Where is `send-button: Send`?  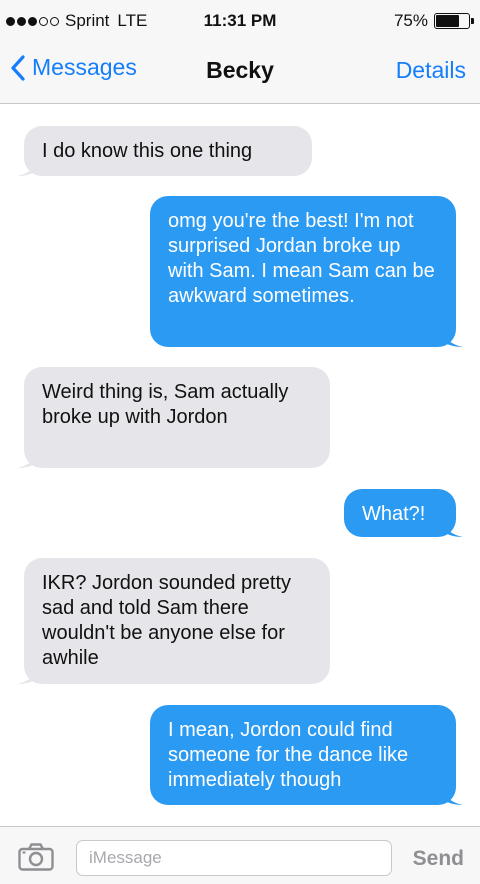 send-button: Send is located at coordinates (438, 859).